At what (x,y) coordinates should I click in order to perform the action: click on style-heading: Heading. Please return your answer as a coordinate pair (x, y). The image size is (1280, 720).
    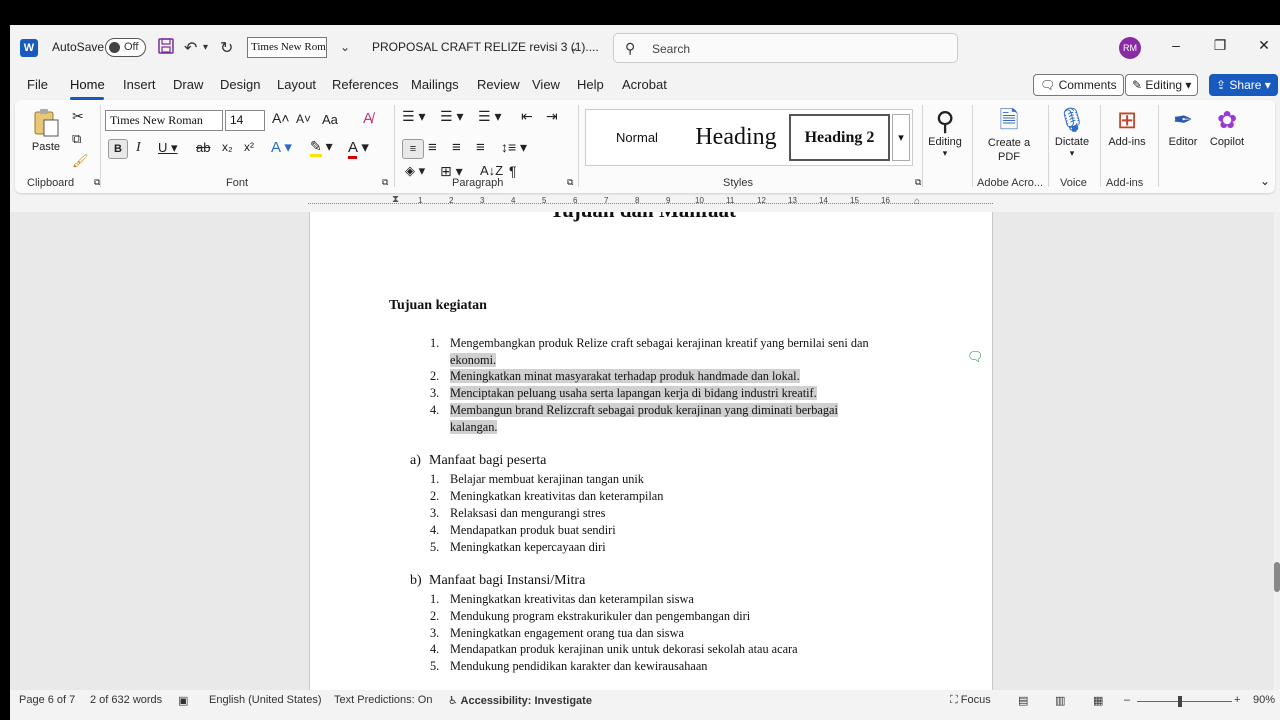
    Looking at the image, I should click on (736, 137).